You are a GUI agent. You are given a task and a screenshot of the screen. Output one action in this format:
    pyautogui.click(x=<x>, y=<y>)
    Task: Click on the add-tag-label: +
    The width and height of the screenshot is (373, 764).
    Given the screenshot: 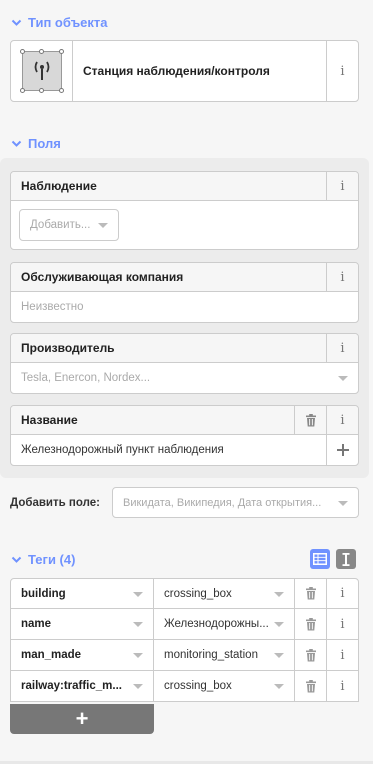 What is the action you would take?
    pyautogui.click(x=82, y=718)
    